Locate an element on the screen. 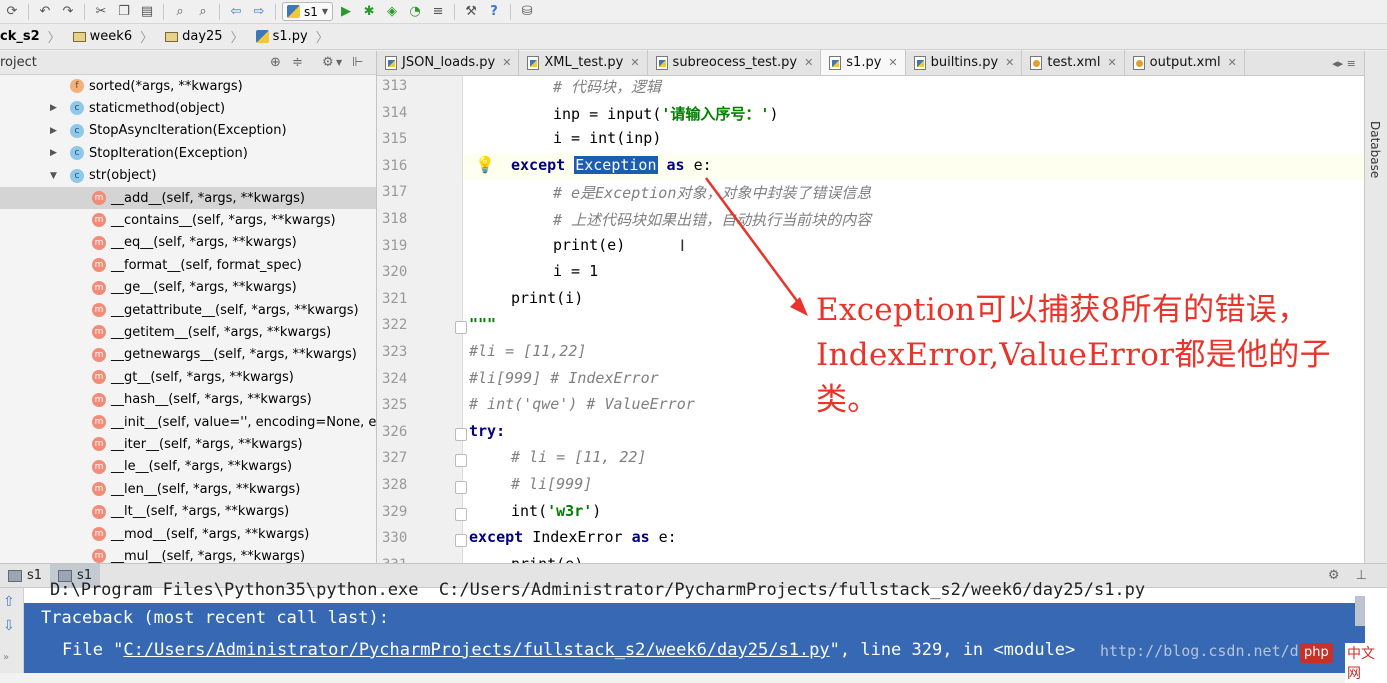 The image size is (1387, 683). more-icon: » is located at coordinates (6, 657).